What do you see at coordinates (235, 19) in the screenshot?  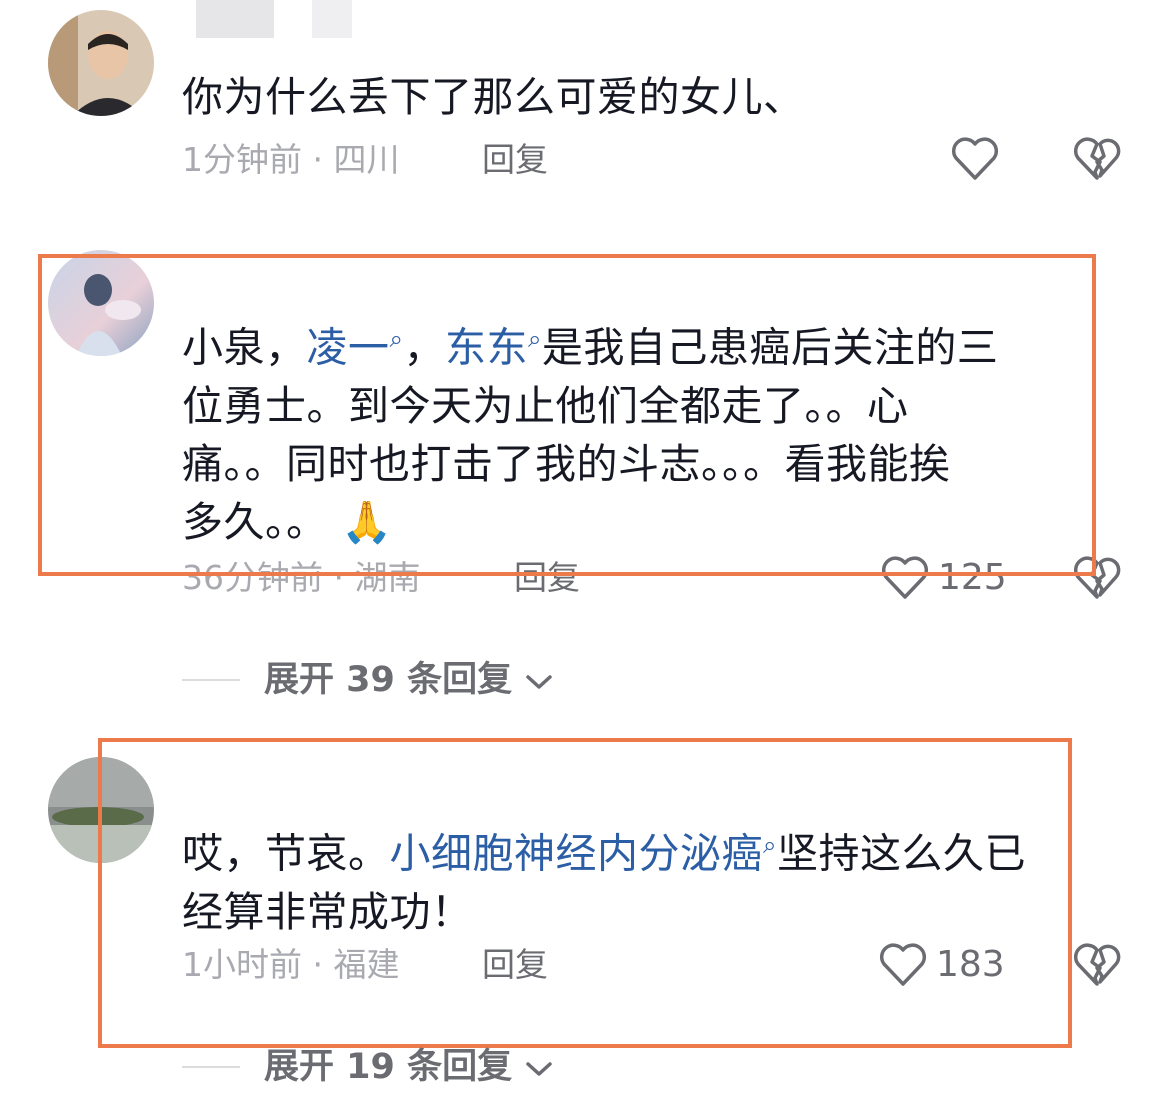 I see `username-blur` at bounding box center [235, 19].